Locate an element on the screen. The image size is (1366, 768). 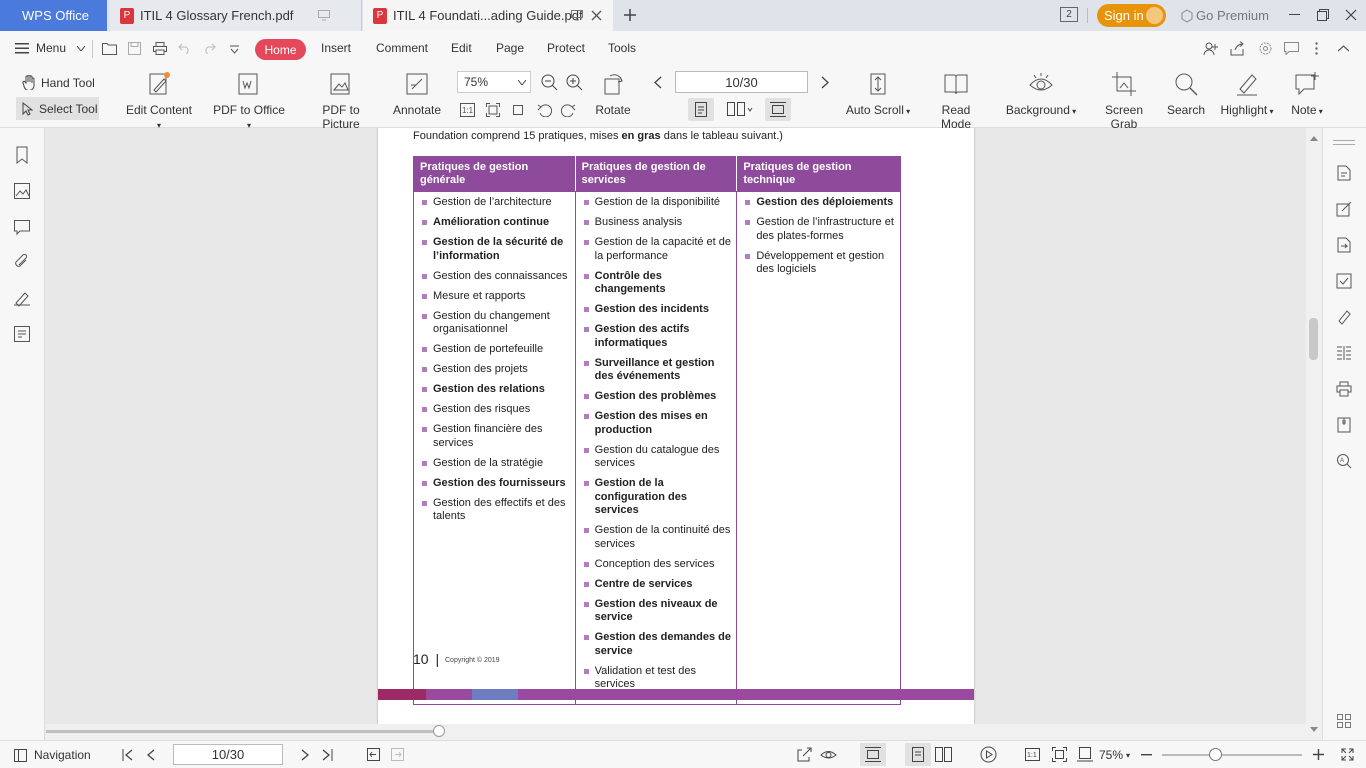
signature-icon is located at coordinates (22, 298).